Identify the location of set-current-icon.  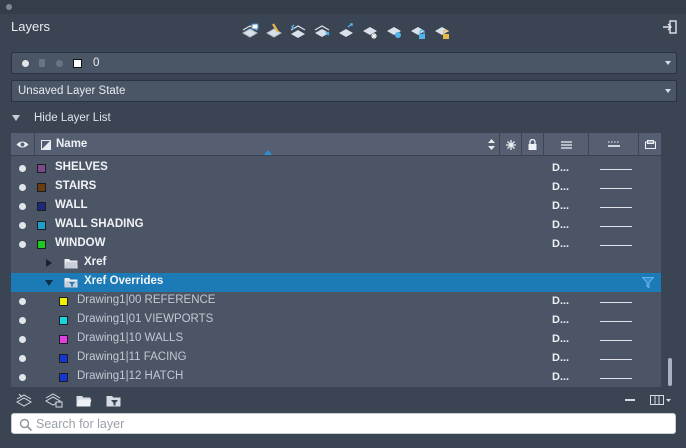
(274, 31).